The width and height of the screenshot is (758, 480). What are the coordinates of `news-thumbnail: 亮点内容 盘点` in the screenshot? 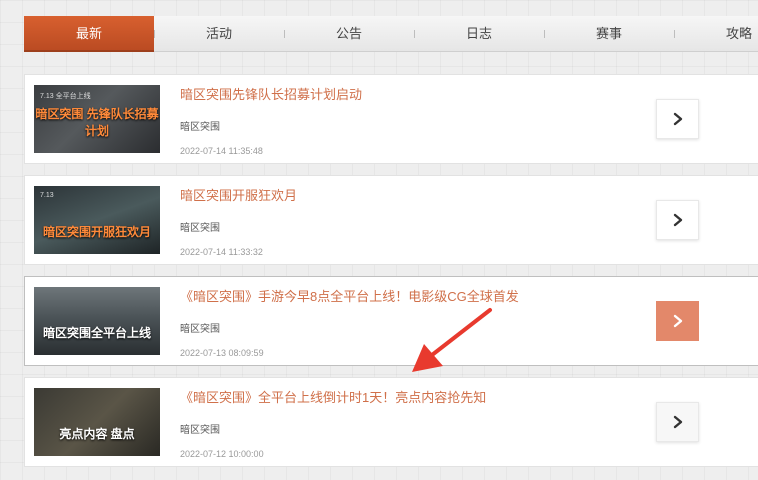 It's located at (97, 422).